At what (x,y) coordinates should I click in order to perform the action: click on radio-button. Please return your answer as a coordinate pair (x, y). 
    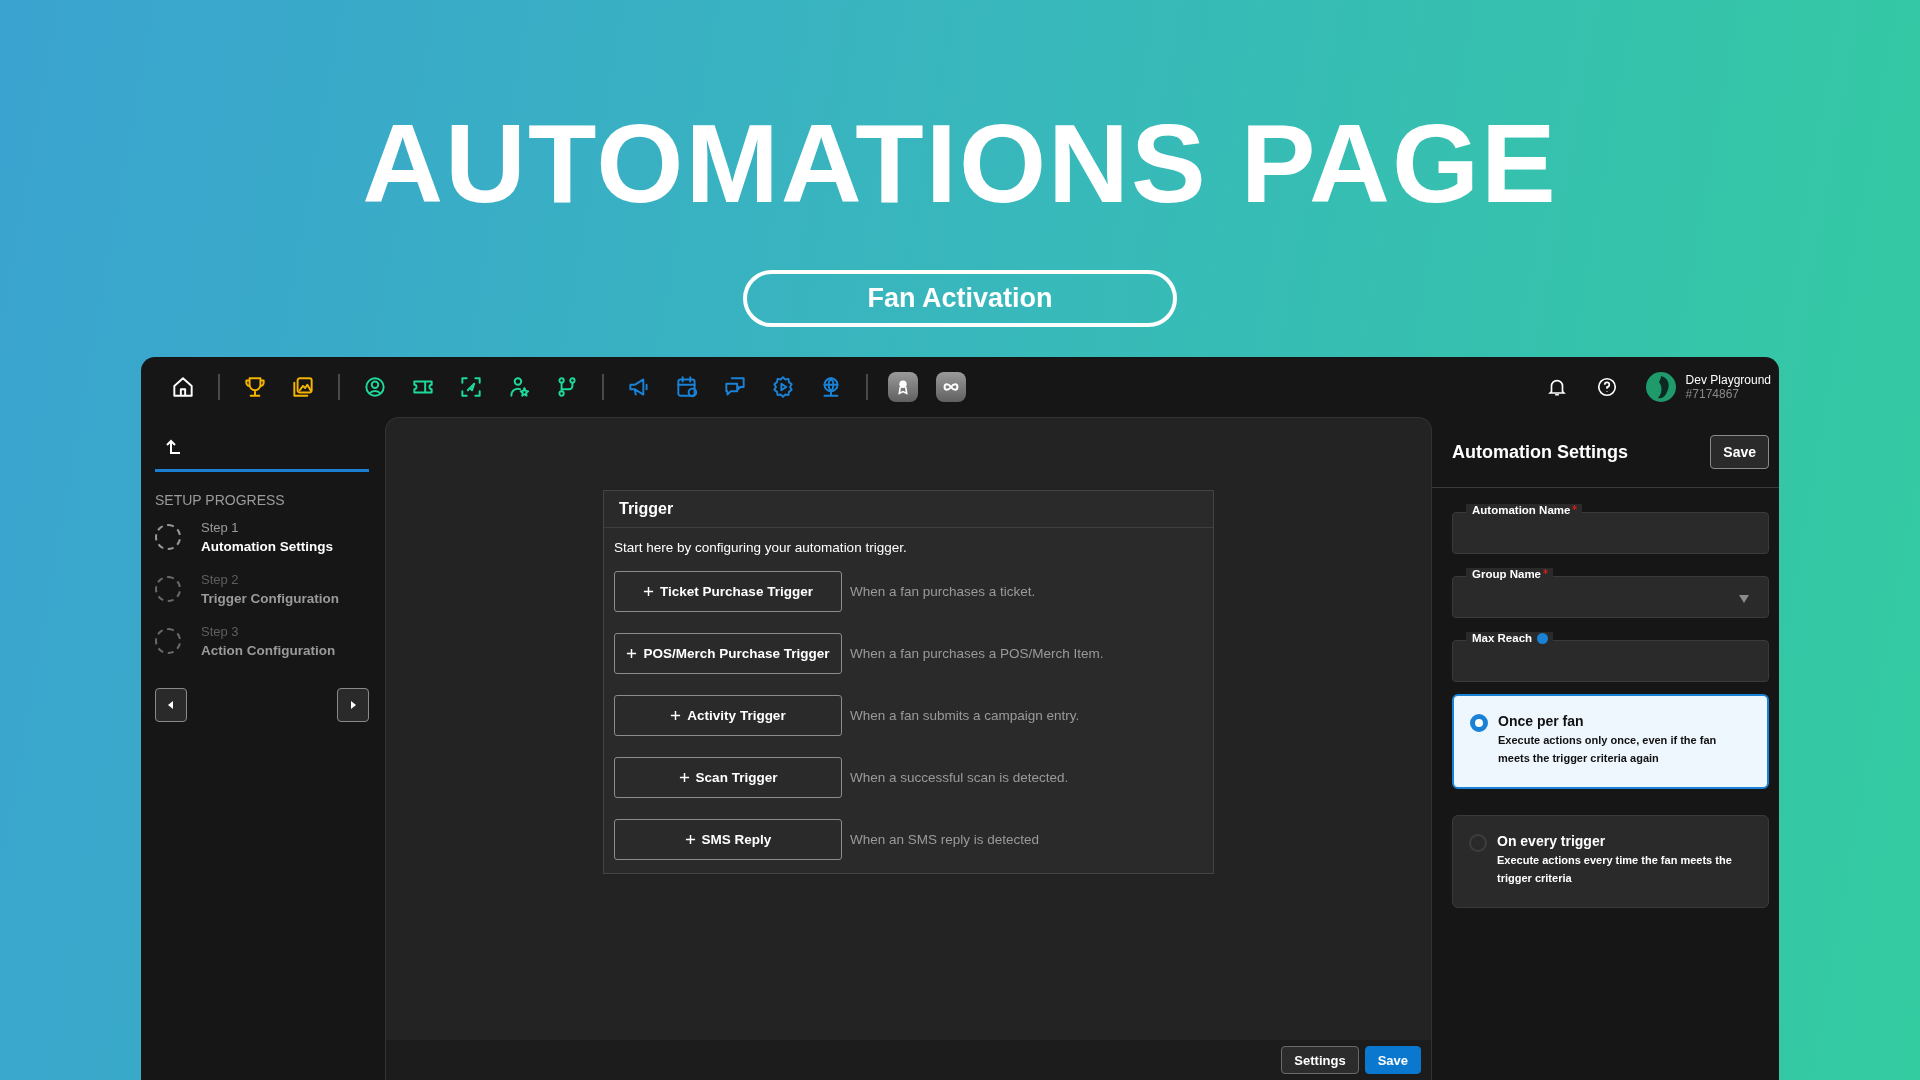
    Looking at the image, I should click on (1479, 723).